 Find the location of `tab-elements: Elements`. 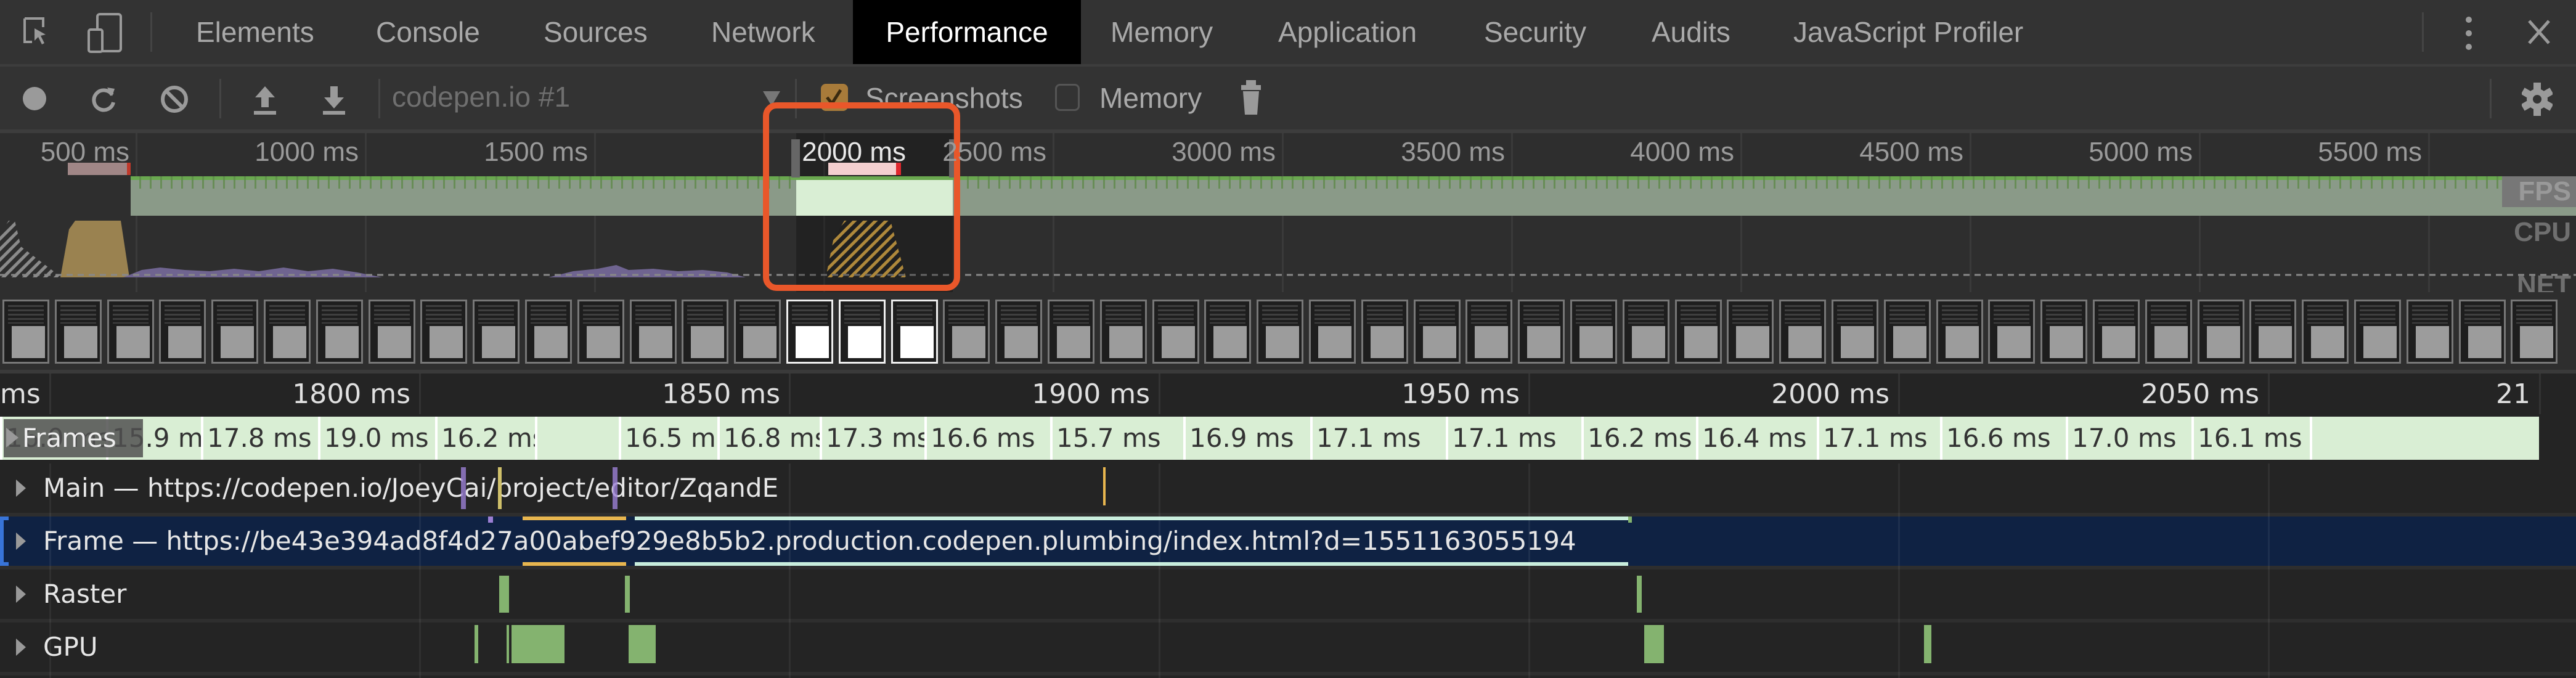

tab-elements: Elements is located at coordinates (255, 32).